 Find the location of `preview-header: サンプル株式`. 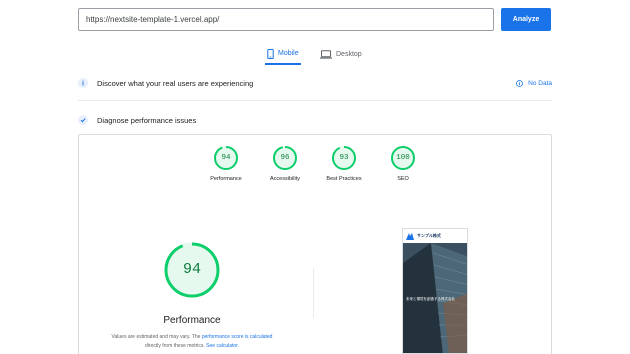

preview-header: サンプル株式 is located at coordinates (435, 236).